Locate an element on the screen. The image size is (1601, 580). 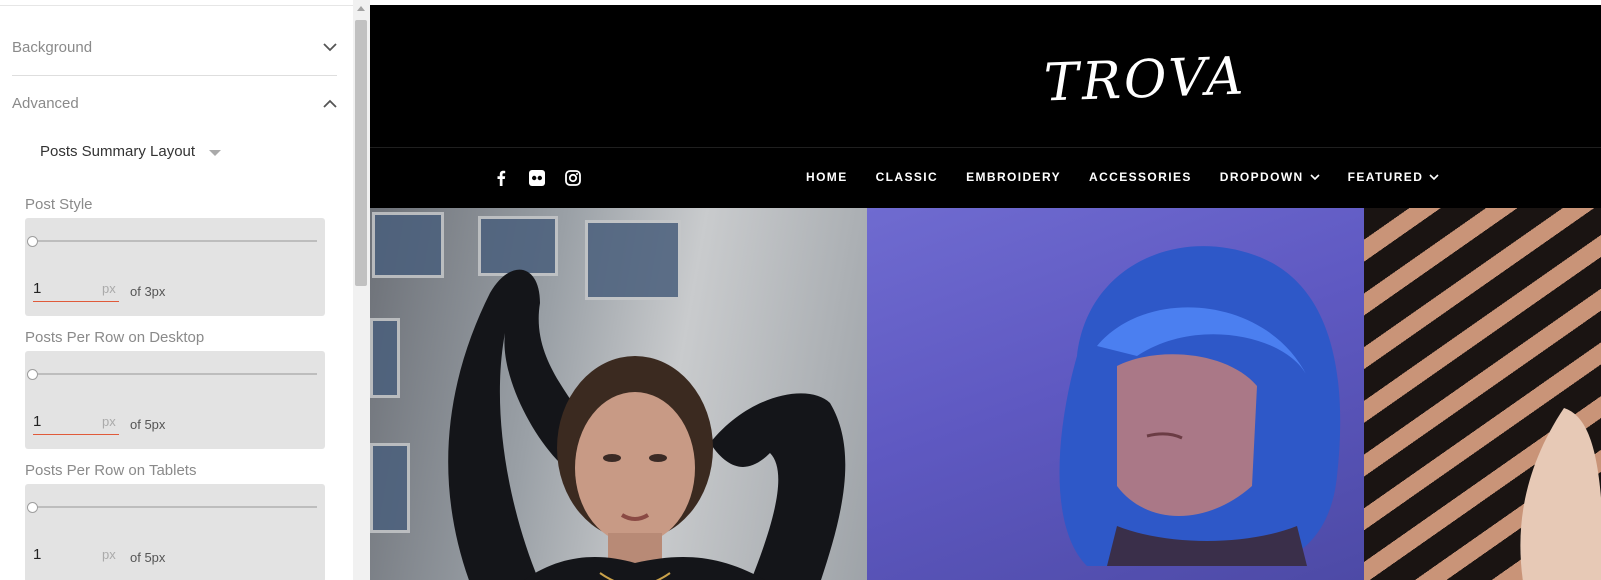
post-image-striped is located at coordinates (1482, 394).